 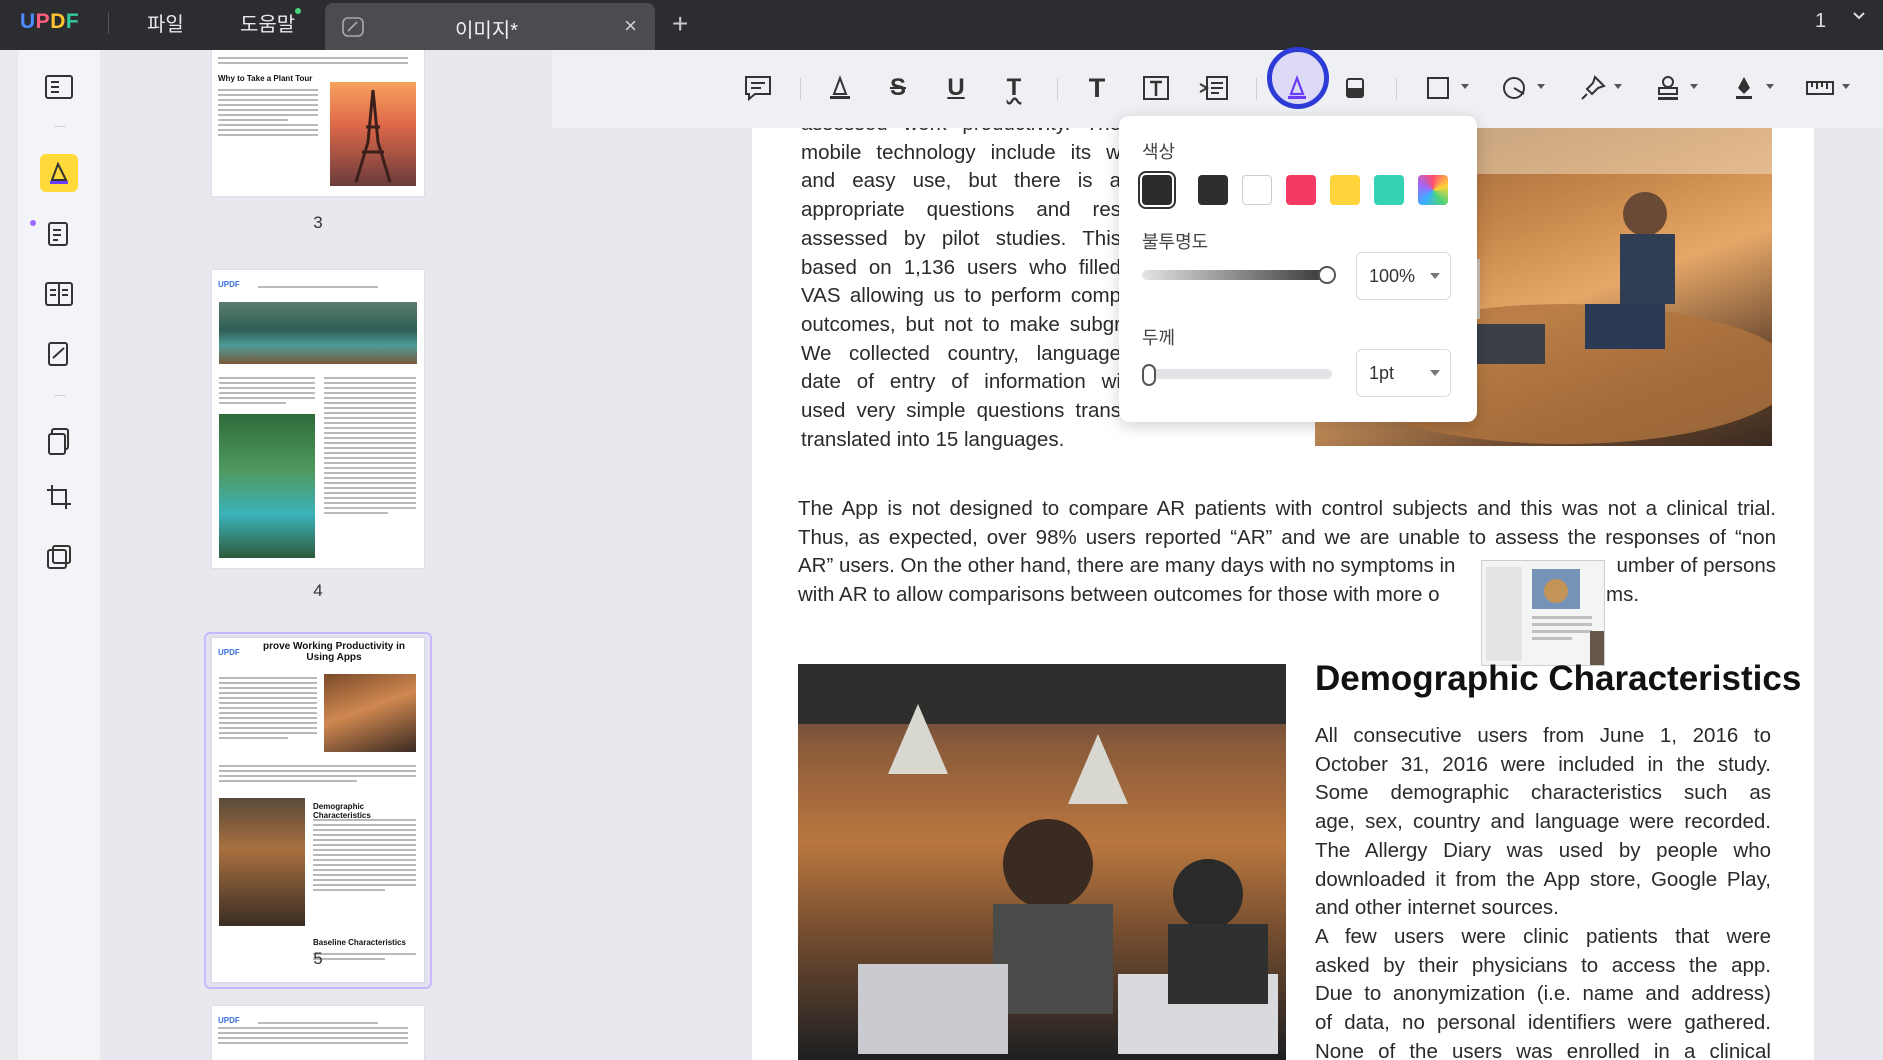 I want to click on textbox-icon, so click(x=1156, y=88).